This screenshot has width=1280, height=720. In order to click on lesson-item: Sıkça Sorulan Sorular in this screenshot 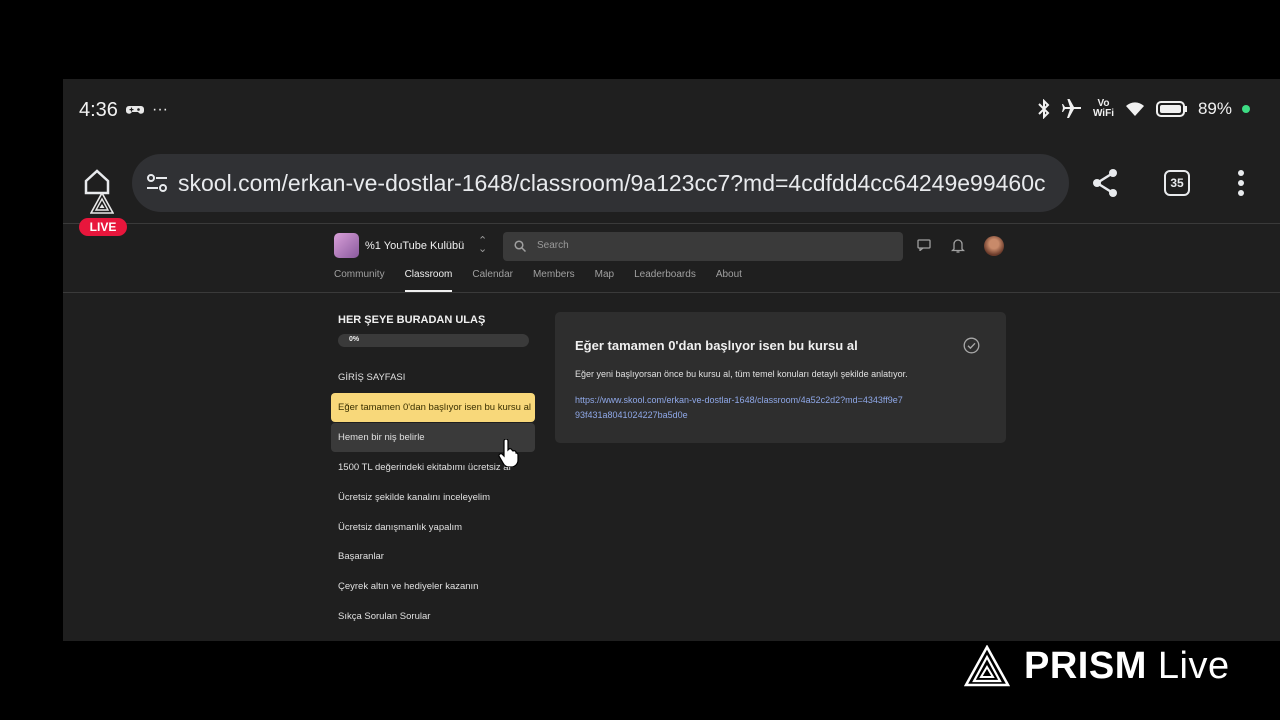, I will do `click(433, 616)`.